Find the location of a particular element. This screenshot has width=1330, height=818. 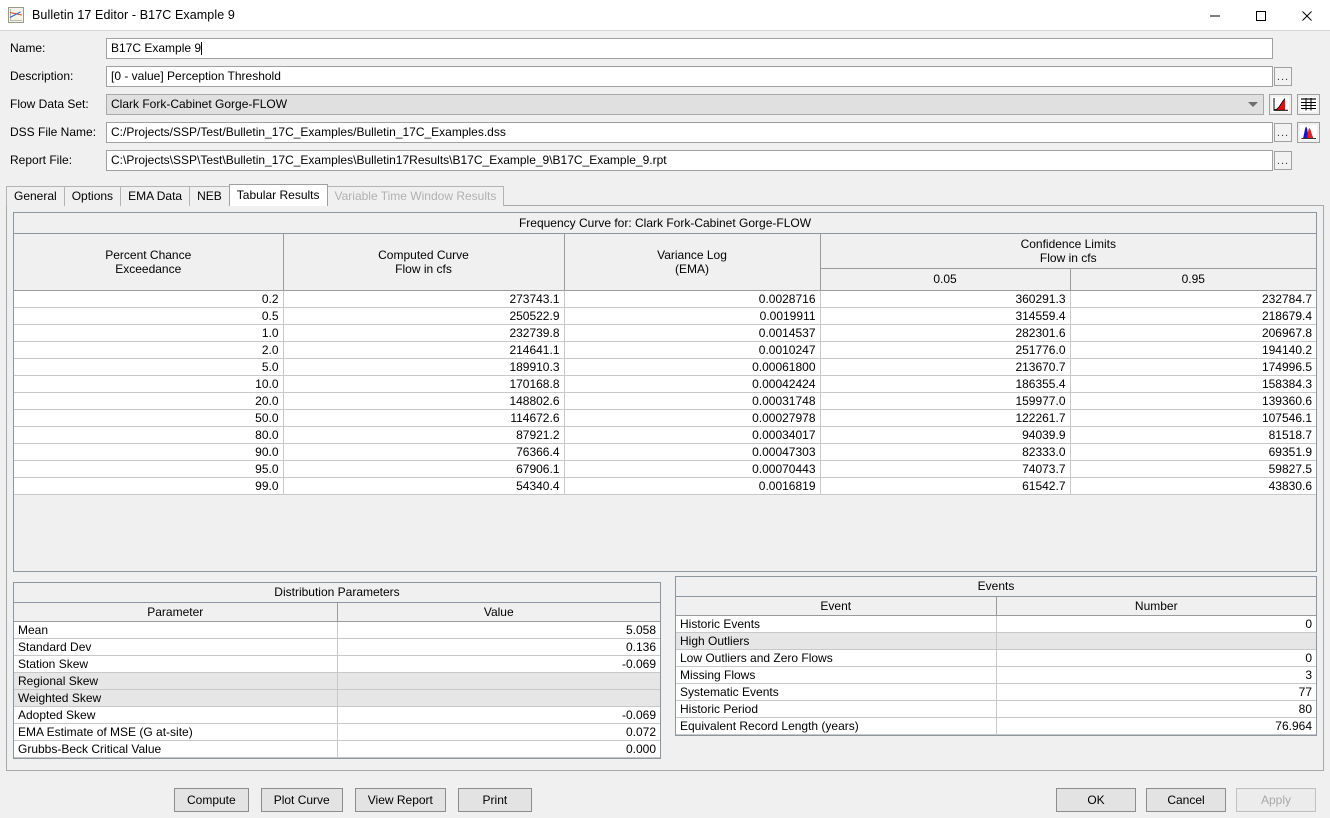

table-row: Grubbs-Beck Critical Value 0.000 is located at coordinates (337, 749).